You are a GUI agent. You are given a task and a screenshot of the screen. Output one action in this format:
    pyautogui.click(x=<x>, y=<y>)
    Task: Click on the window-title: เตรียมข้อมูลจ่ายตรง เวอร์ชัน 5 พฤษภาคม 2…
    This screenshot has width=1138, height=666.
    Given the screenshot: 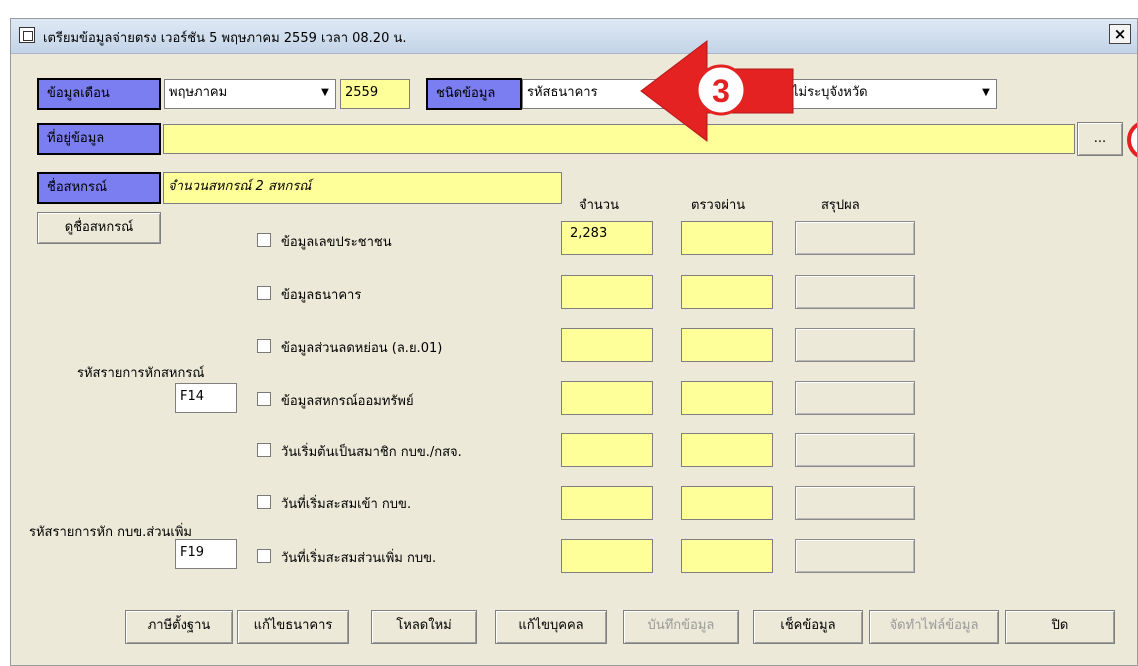 What is the action you would take?
    pyautogui.click(x=225, y=38)
    